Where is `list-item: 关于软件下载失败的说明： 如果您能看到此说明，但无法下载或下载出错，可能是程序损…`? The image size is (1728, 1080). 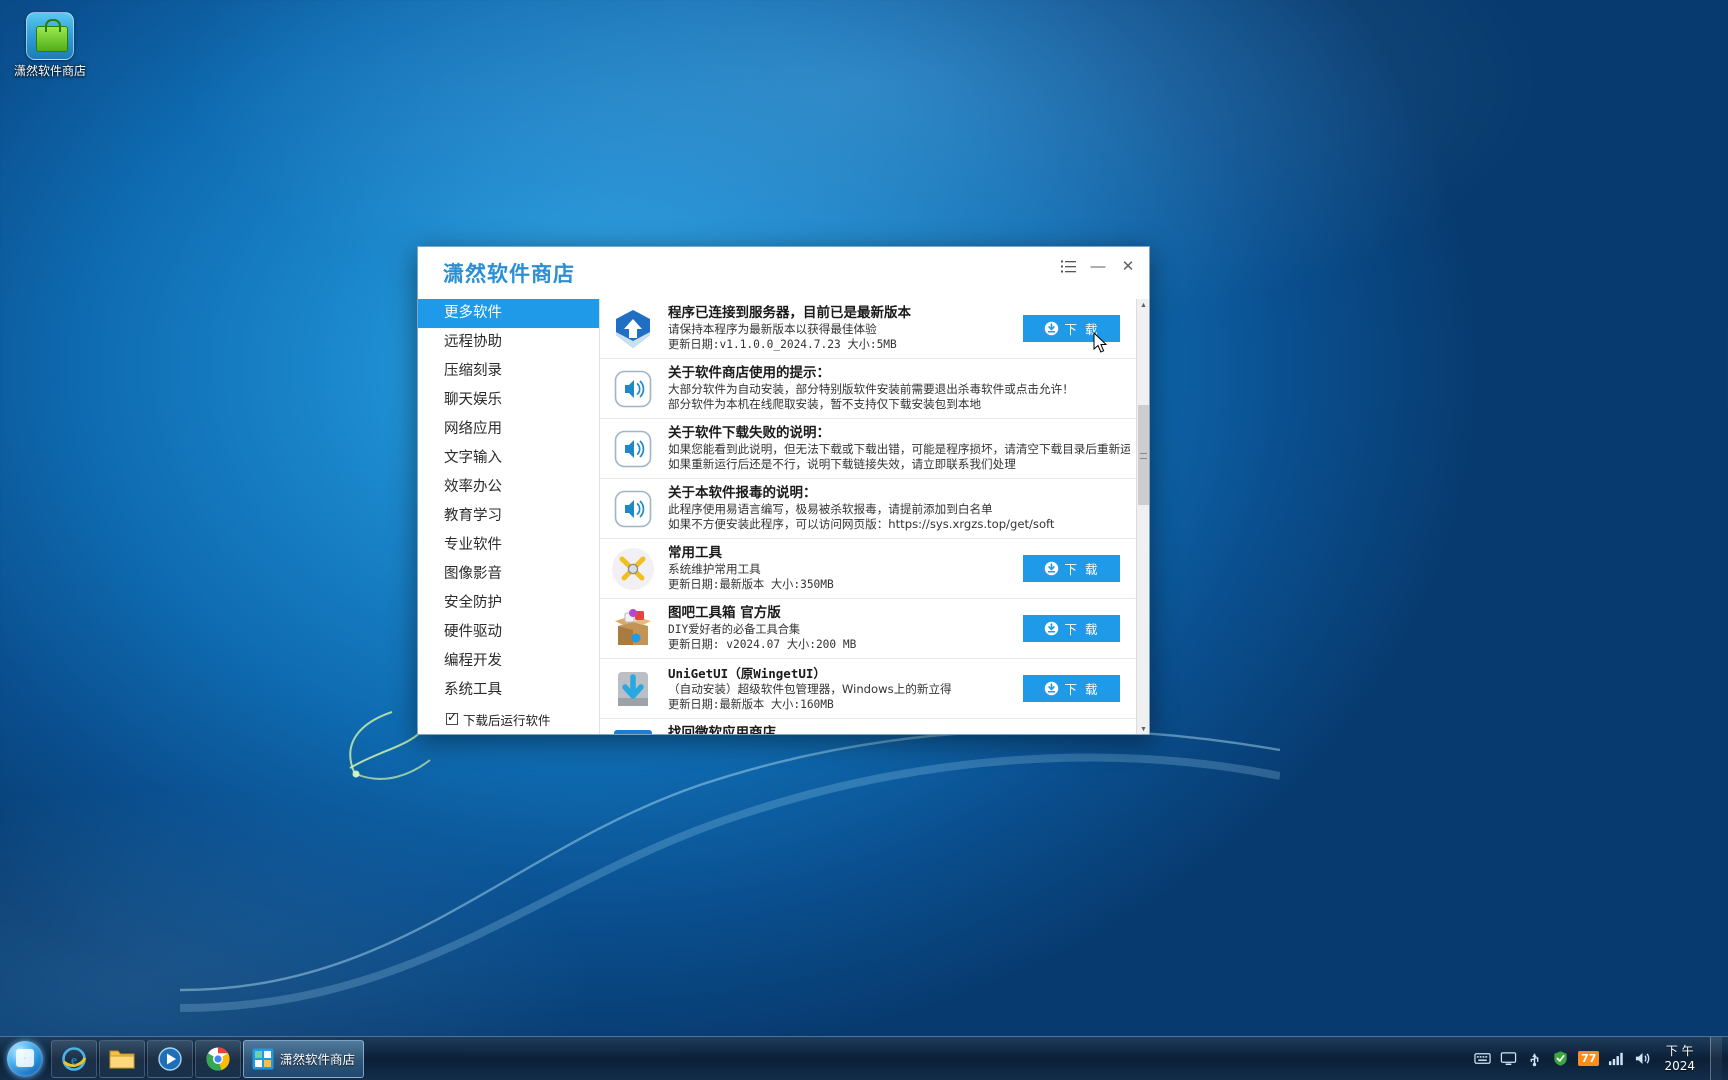
list-item: 关于软件下载失败的说明： 如果您能看到此说明，但无法下载或下载出错，可能是程序损… is located at coordinates (868, 449).